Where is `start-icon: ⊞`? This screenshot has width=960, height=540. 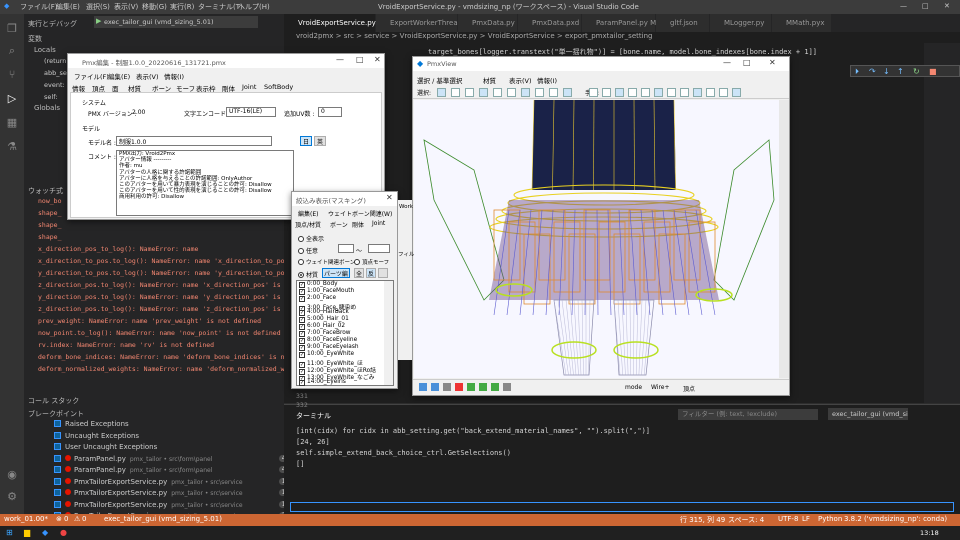
start-icon: ⊞ is located at coordinates (9, 532).